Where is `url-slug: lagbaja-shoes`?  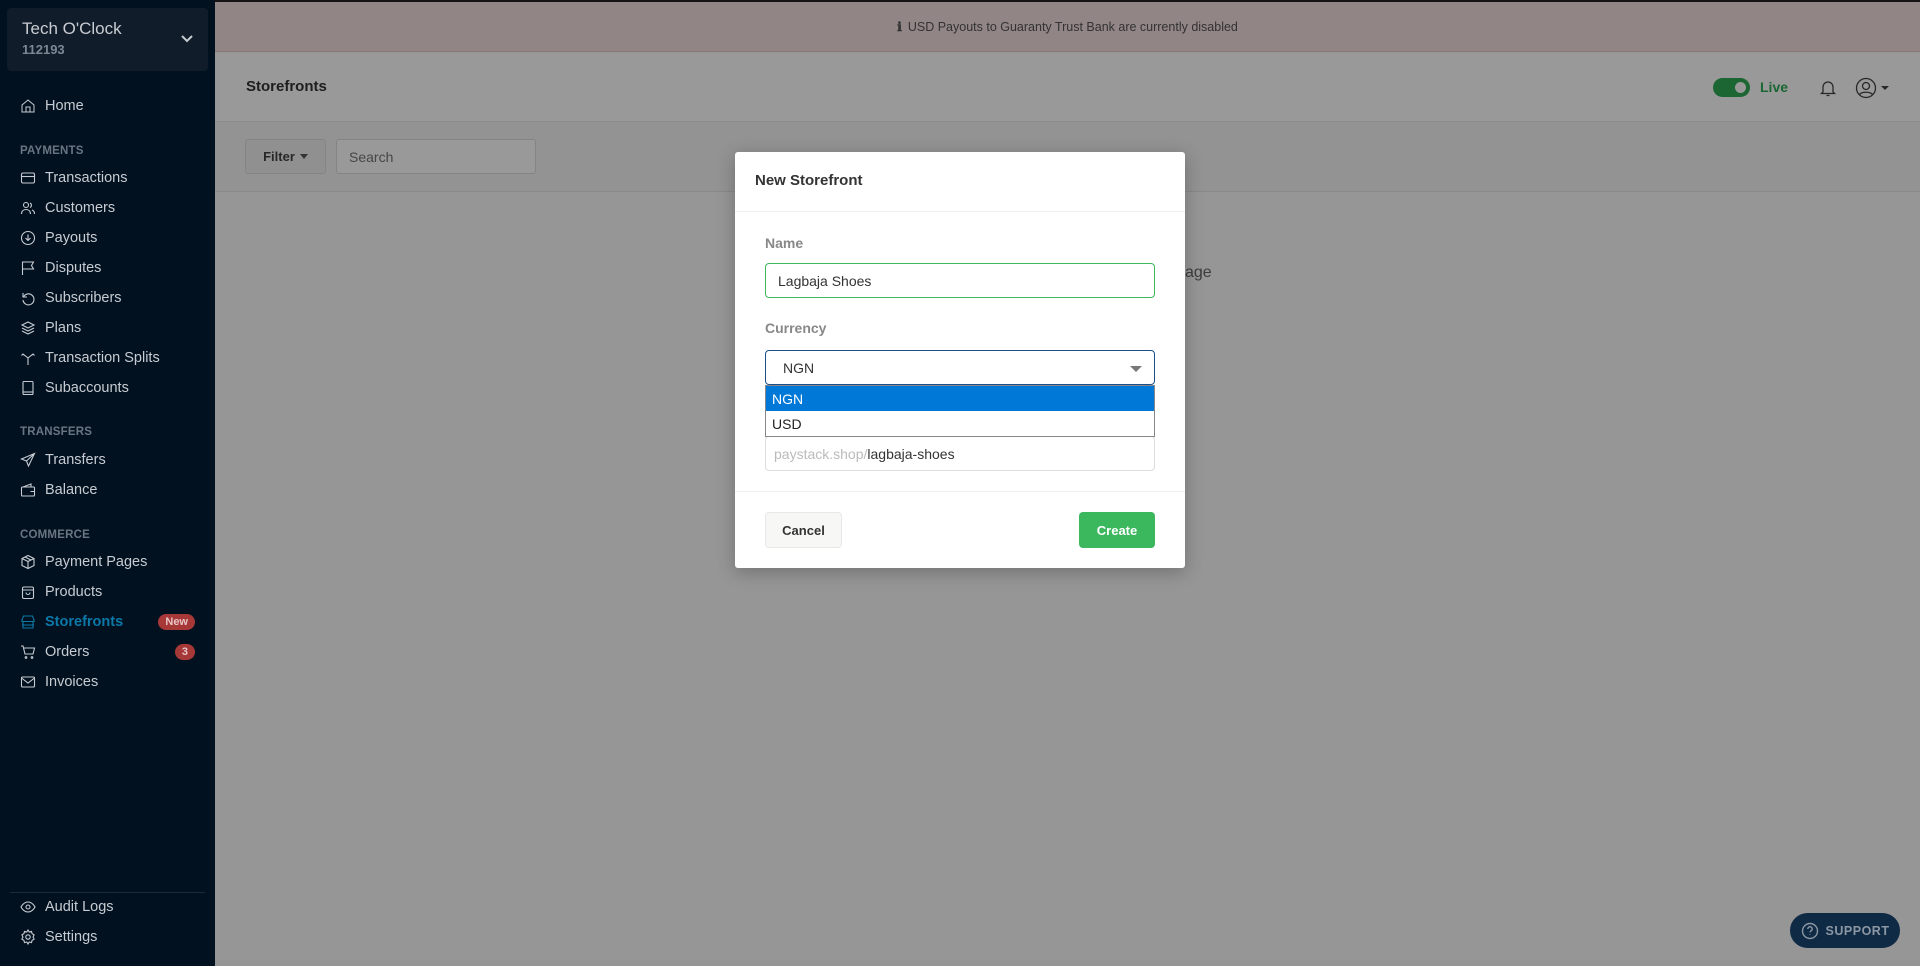 url-slug: lagbaja-shoes is located at coordinates (911, 453).